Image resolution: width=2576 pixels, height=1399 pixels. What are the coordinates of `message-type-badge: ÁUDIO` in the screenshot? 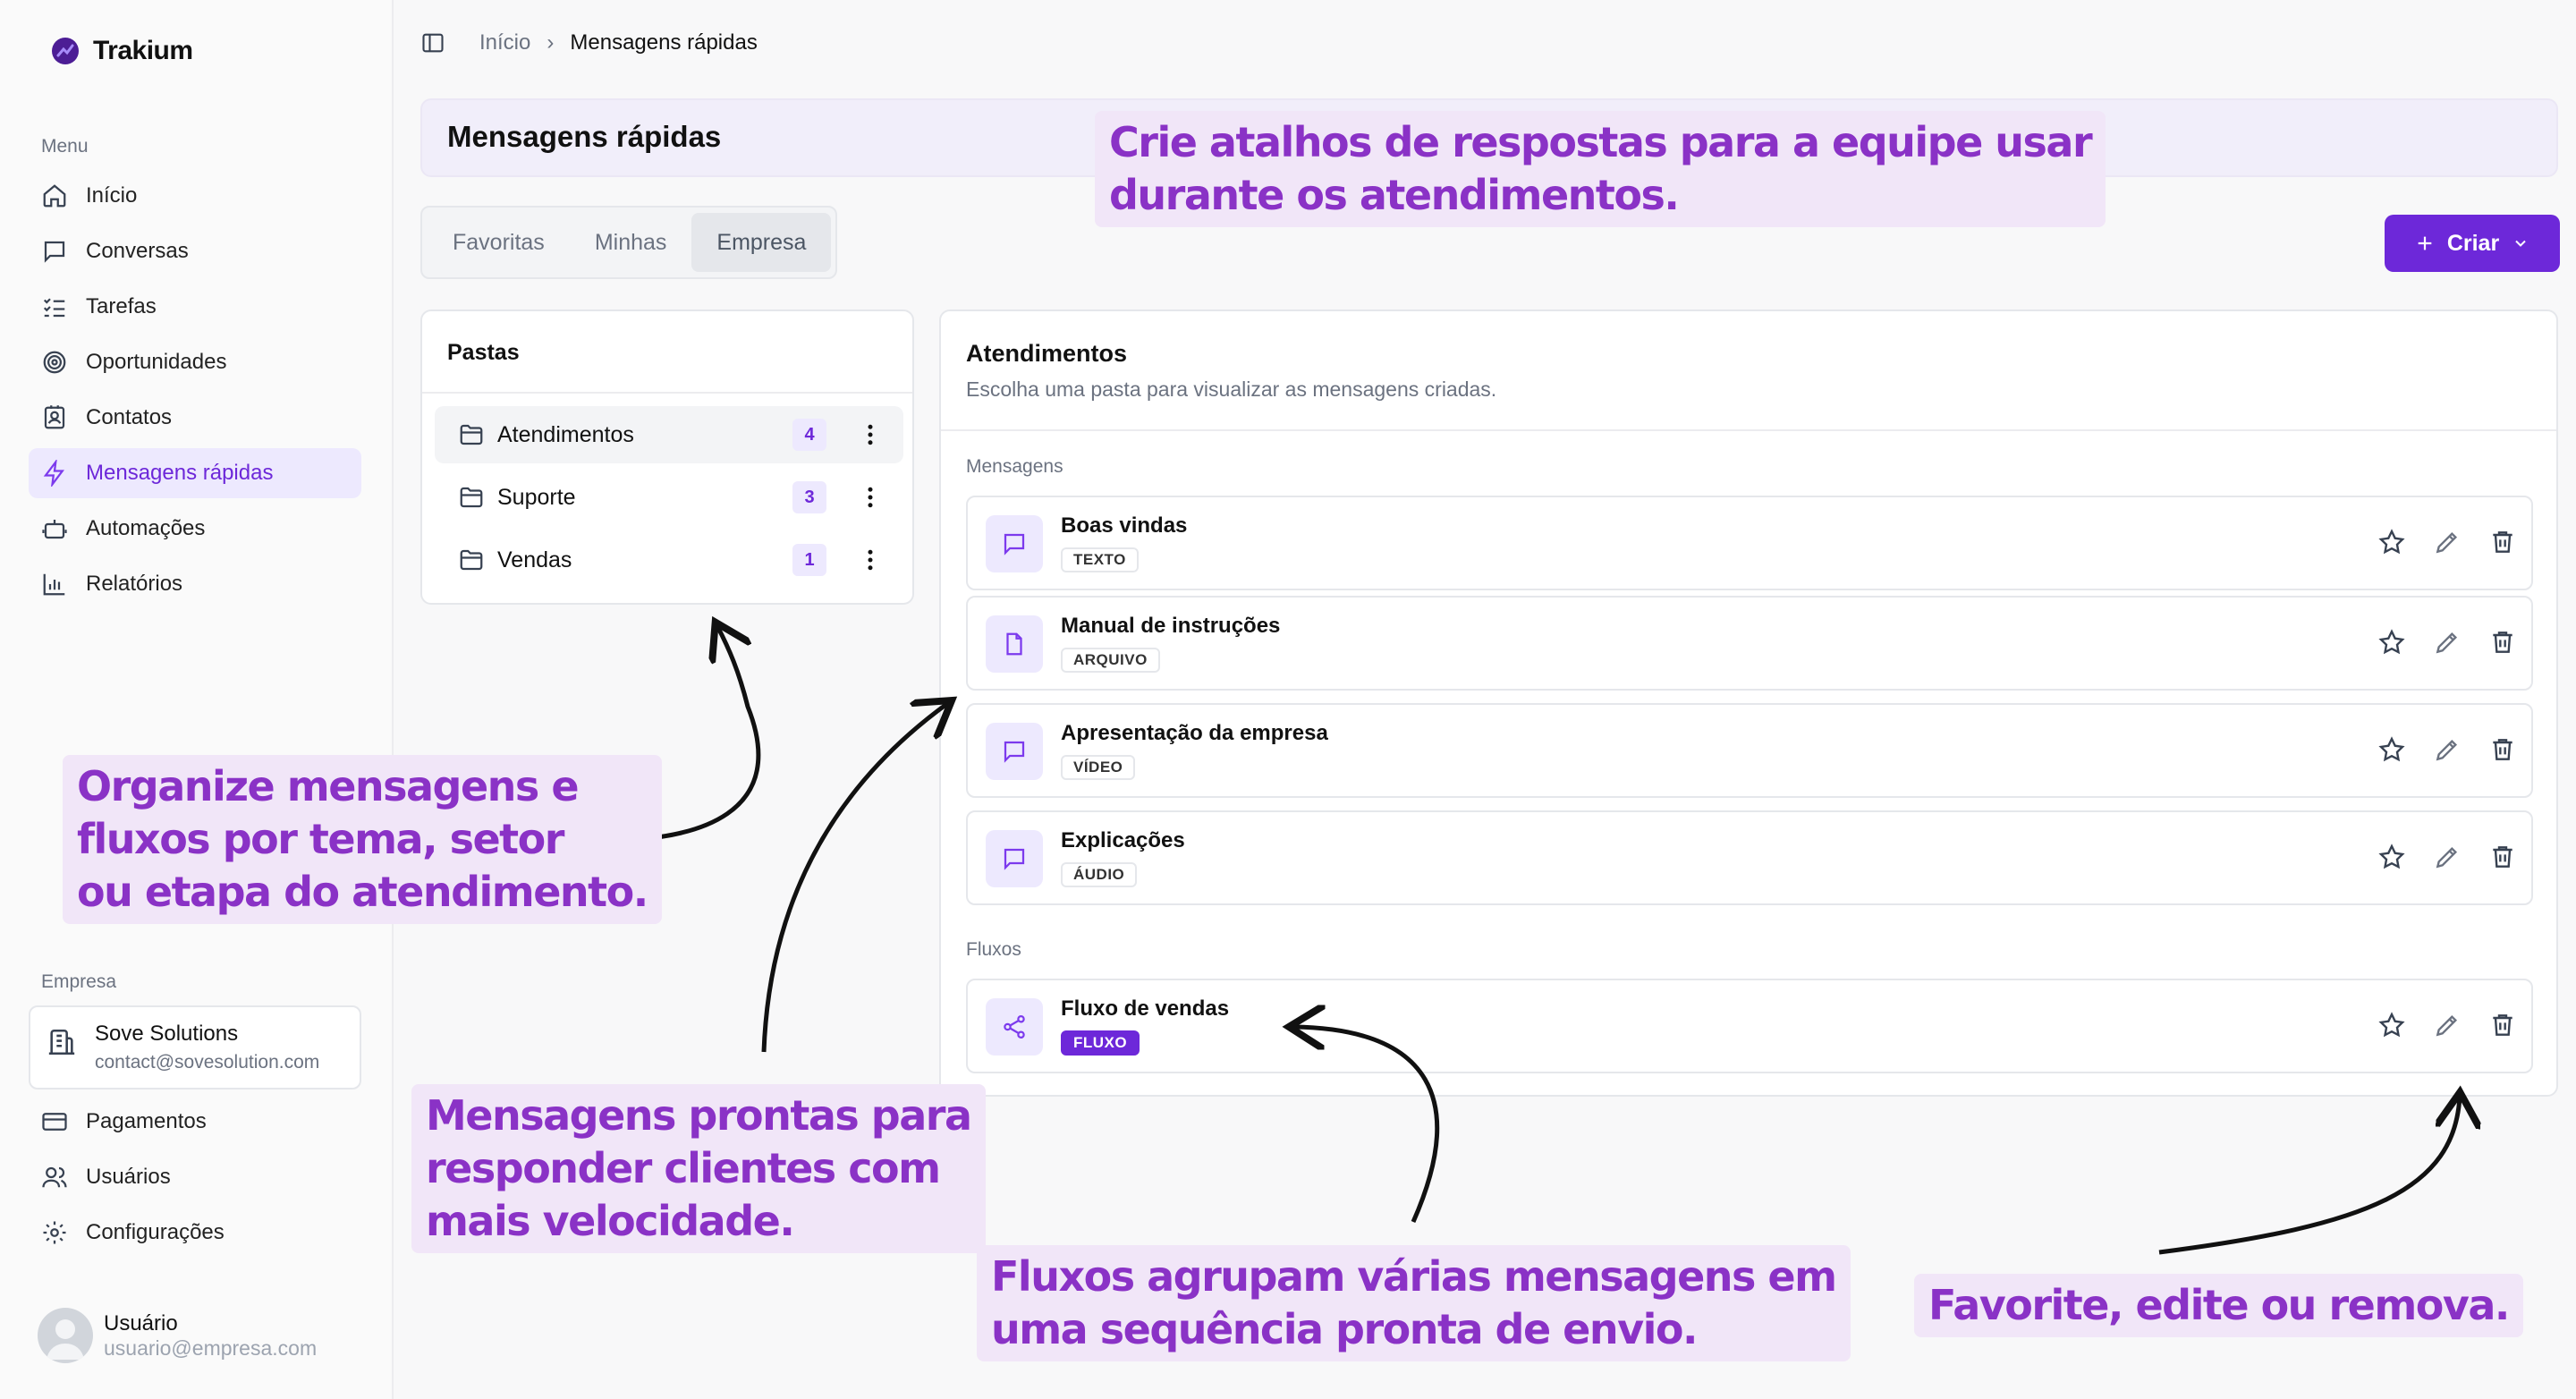 It's located at (1099, 874).